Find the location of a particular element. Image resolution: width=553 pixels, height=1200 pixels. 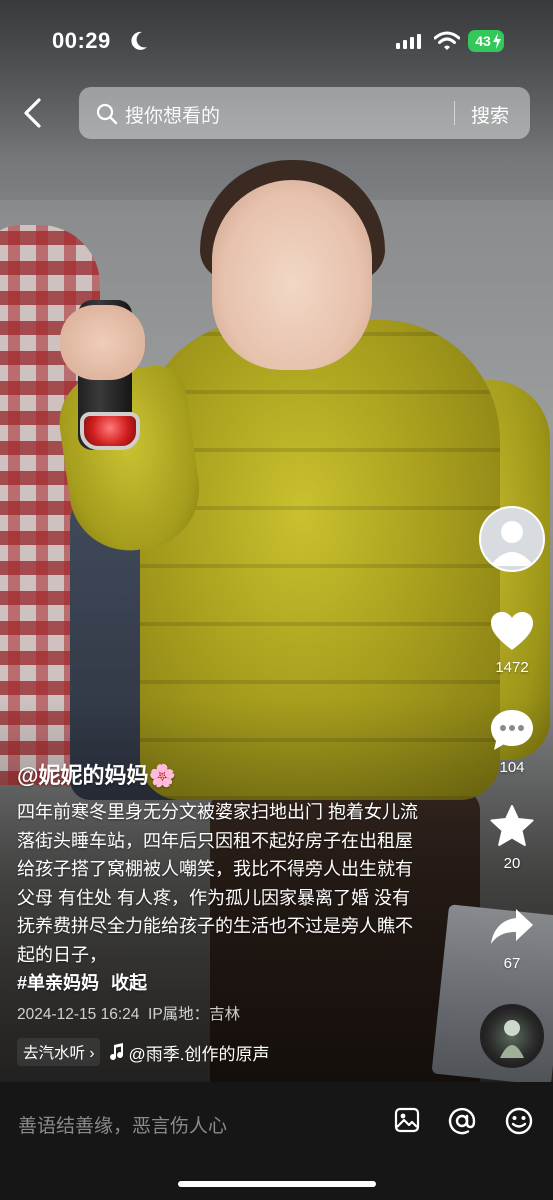

child-hand is located at coordinates (102, 342).